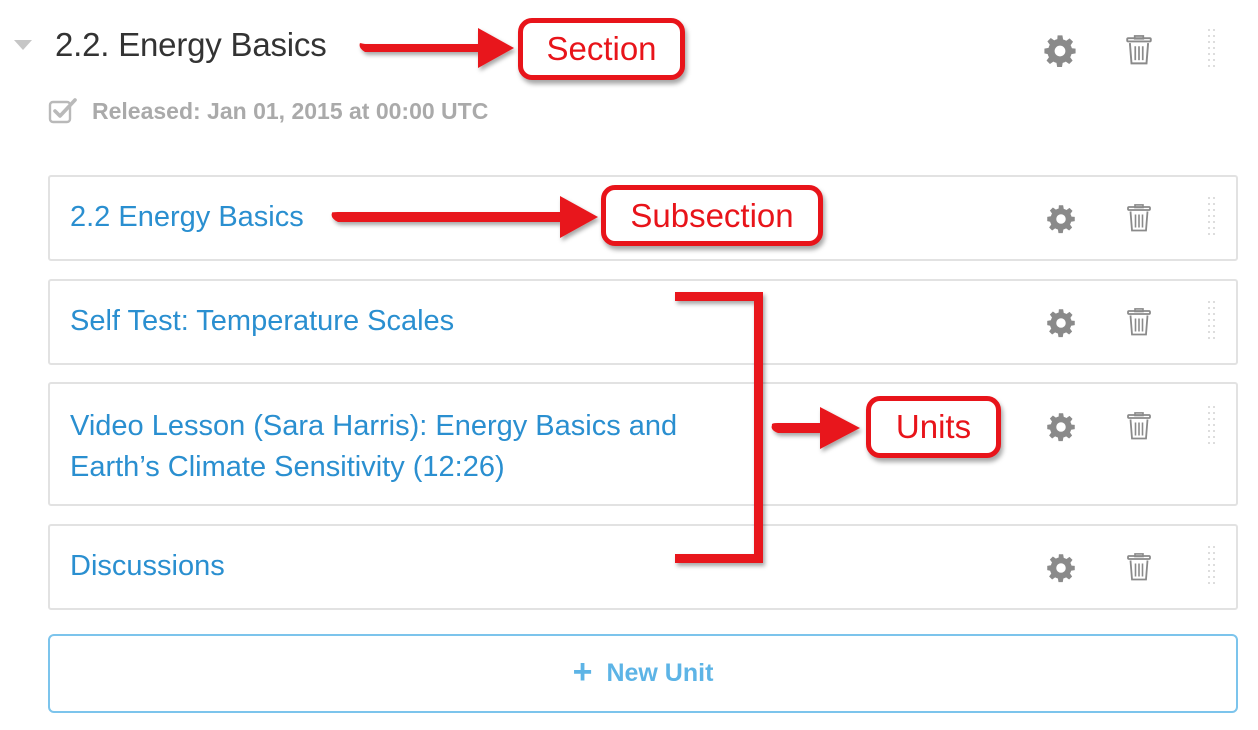 The width and height of the screenshot is (1258, 730). I want to click on section-annotation-arrow, so click(436, 48).